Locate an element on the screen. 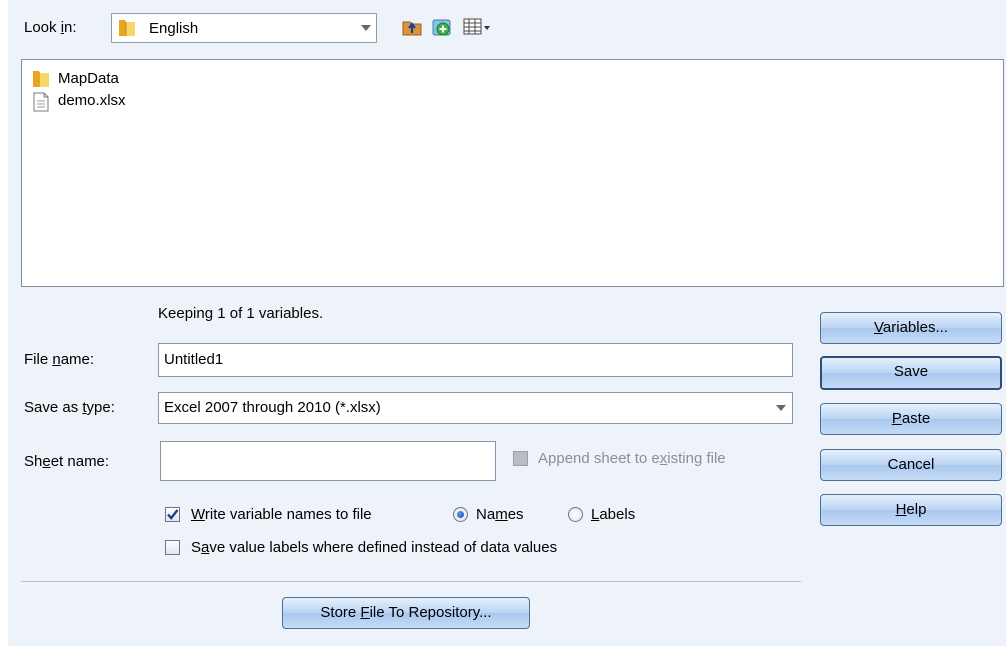 This screenshot has width=1006, height=646. look-in-value: English is located at coordinates (174, 28).